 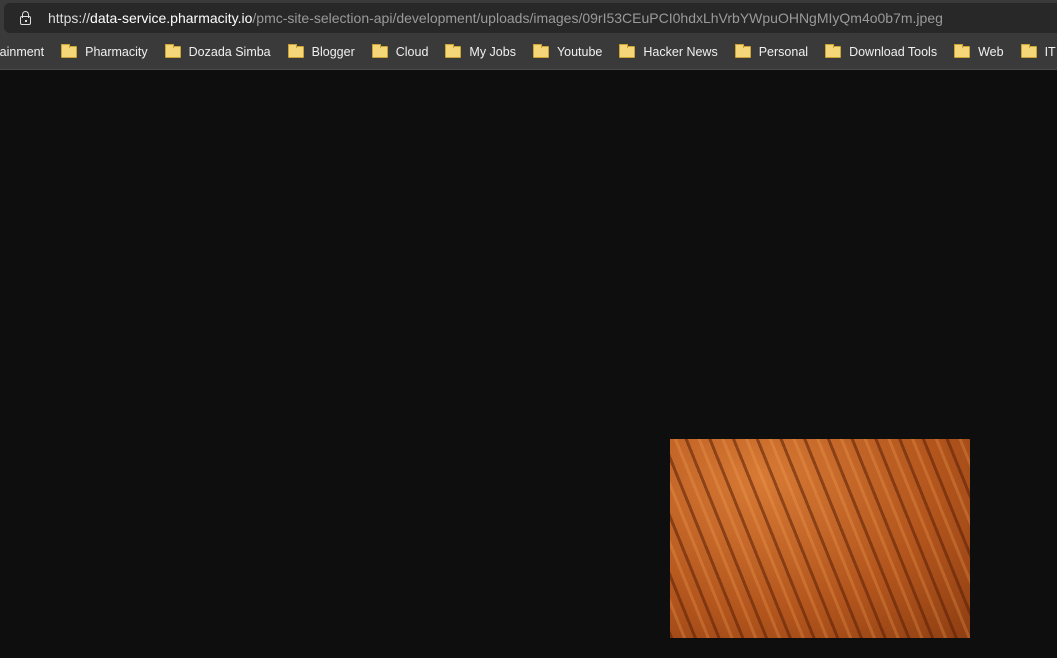 I want to click on url-scheme: https://, so click(x=69, y=18).